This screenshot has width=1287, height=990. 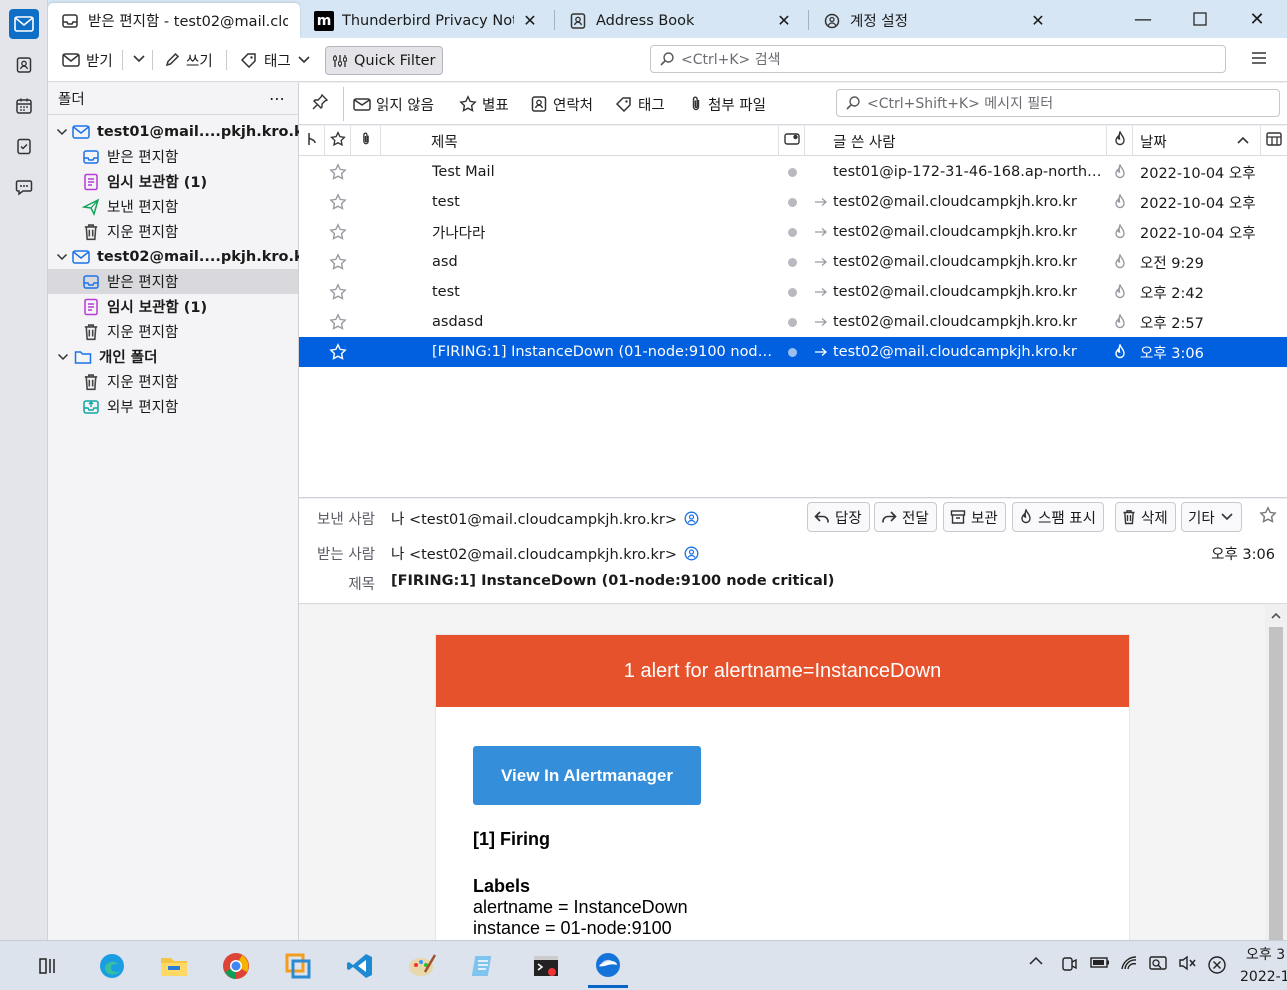 What do you see at coordinates (1058, 103) in the screenshot?
I see `message-filter-input: <Ctrl+Shift+K> 메시지 필터` at bounding box center [1058, 103].